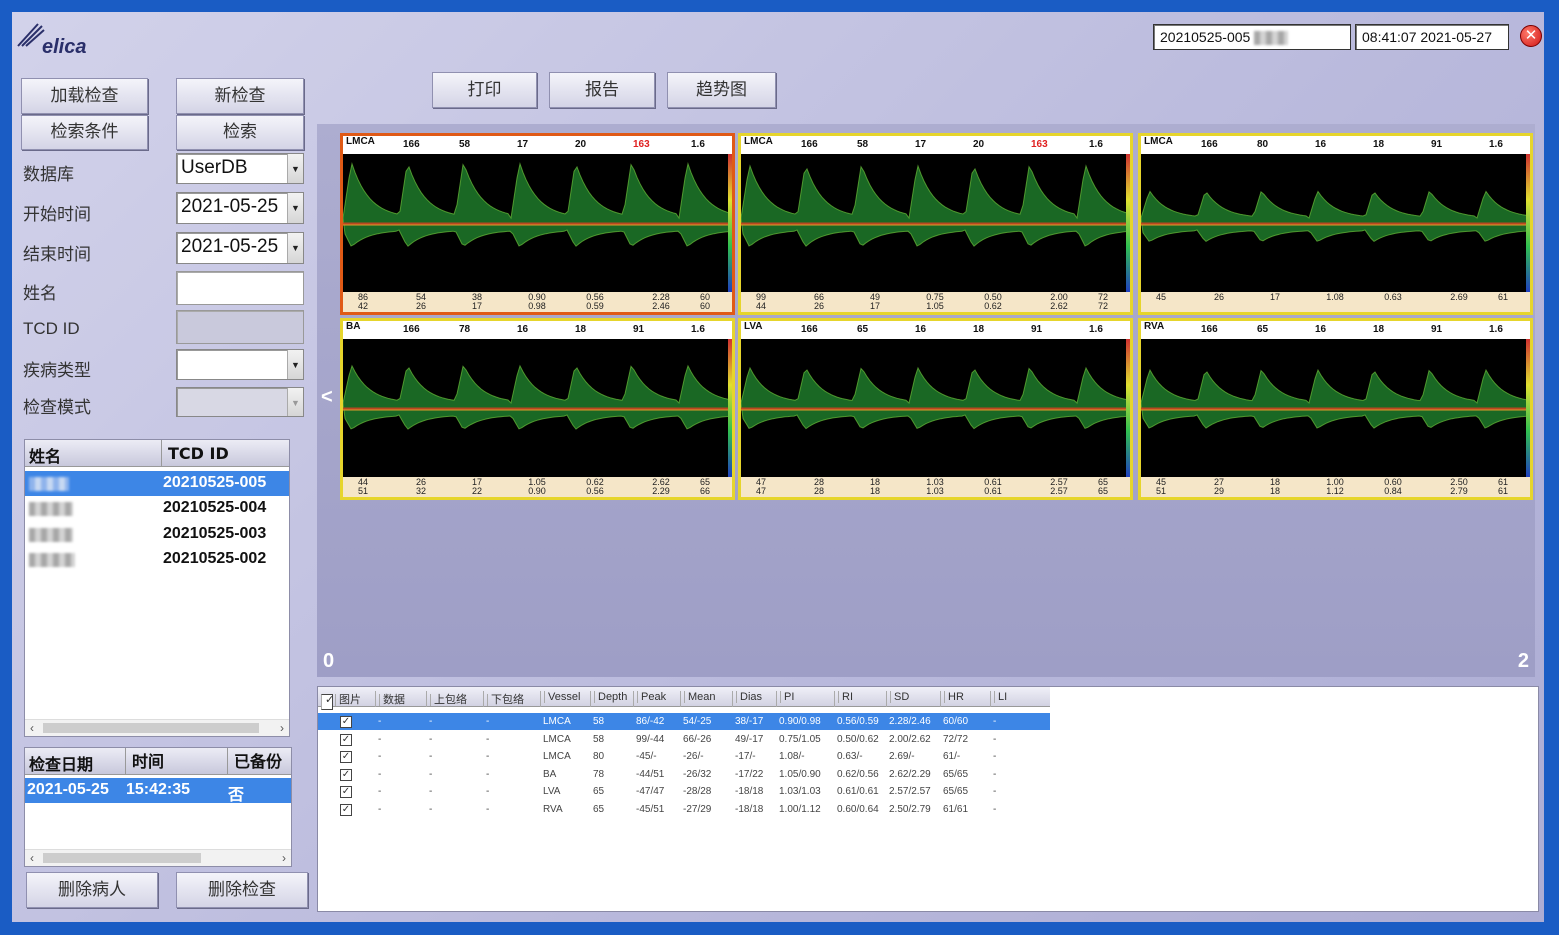 The height and width of the screenshot is (935, 1559). I want to click on column-header-cell: SD, so click(898, 699).